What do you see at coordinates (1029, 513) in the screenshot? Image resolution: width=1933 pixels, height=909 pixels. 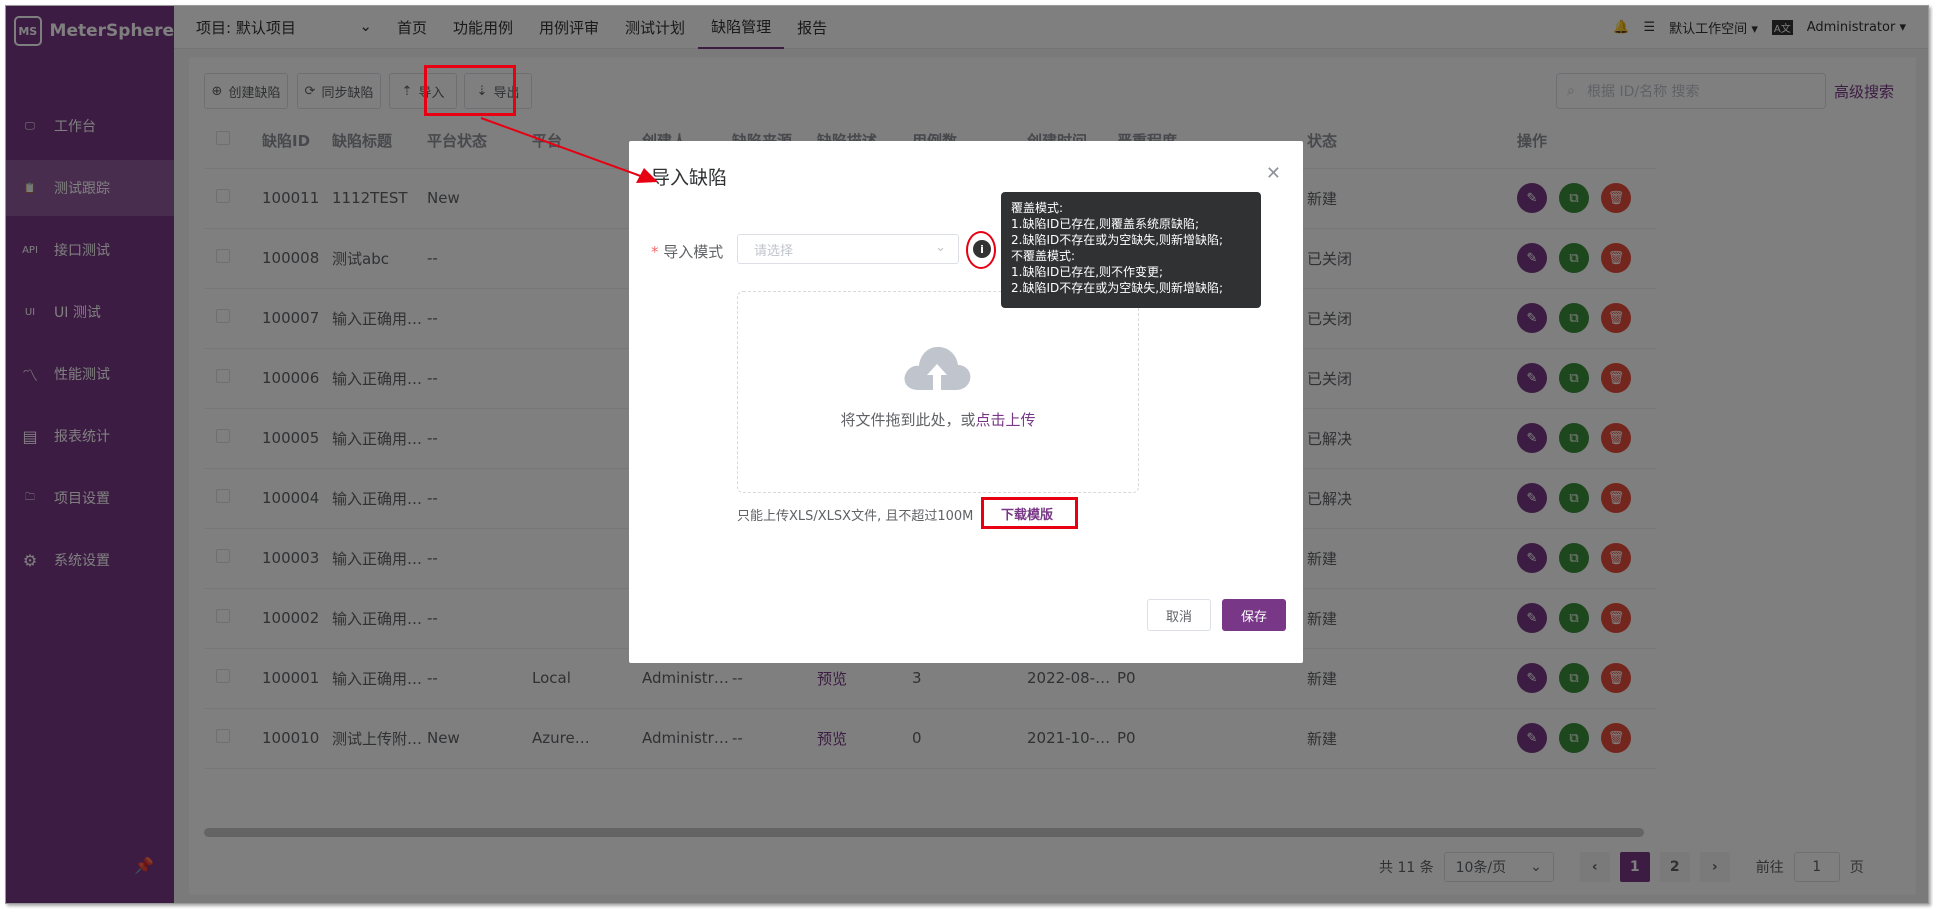 I see `template-highlight-box` at bounding box center [1029, 513].